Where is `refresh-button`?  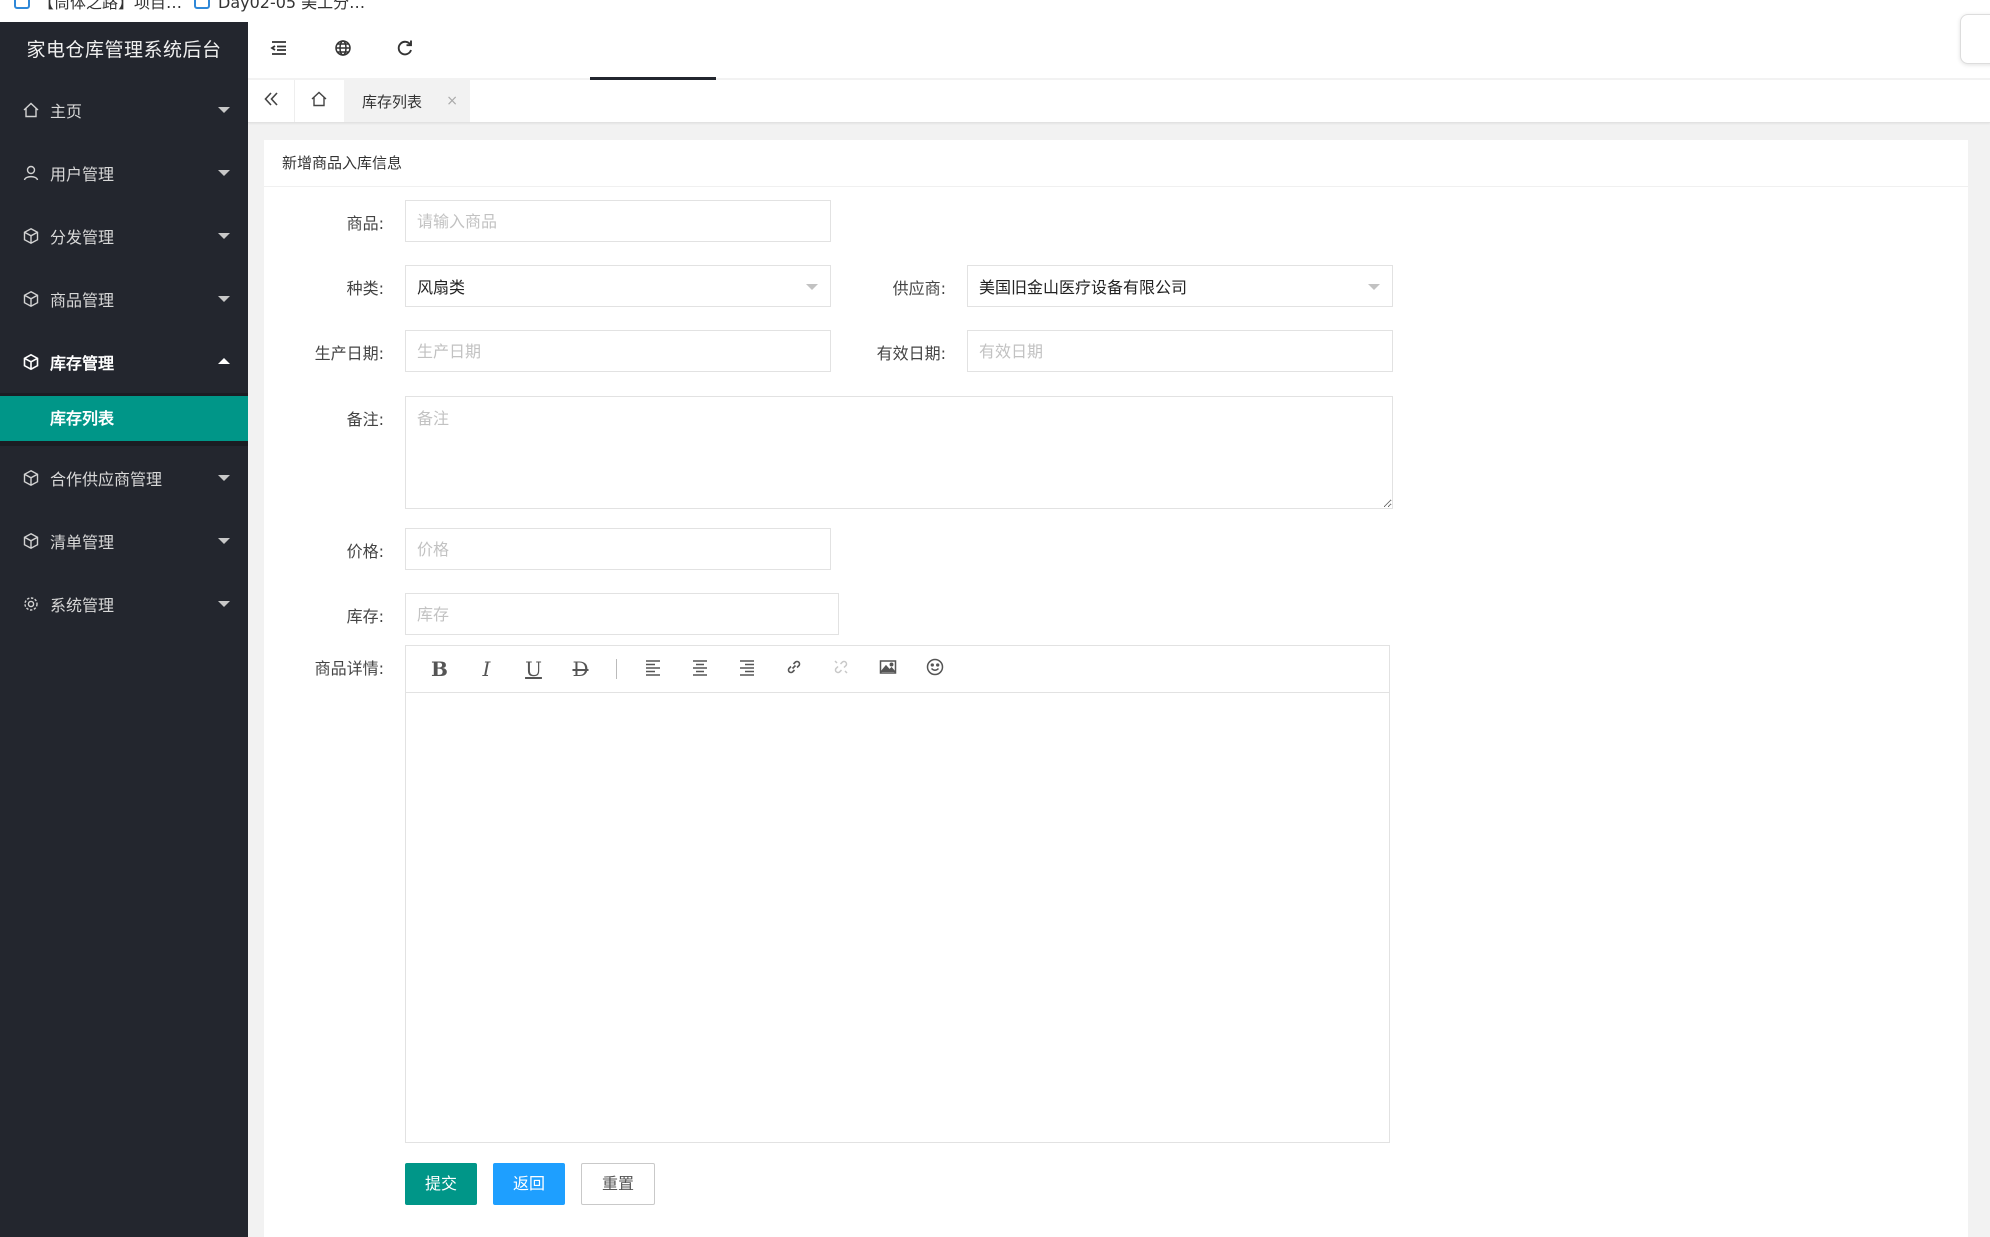
refresh-button is located at coordinates (405, 50).